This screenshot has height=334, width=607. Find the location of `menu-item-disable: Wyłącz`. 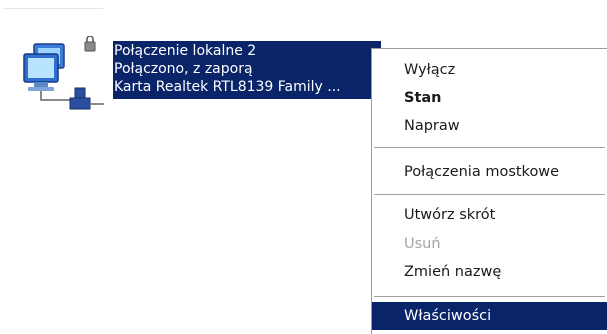

menu-item-disable: Wyłącz is located at coordinates (489, 70).